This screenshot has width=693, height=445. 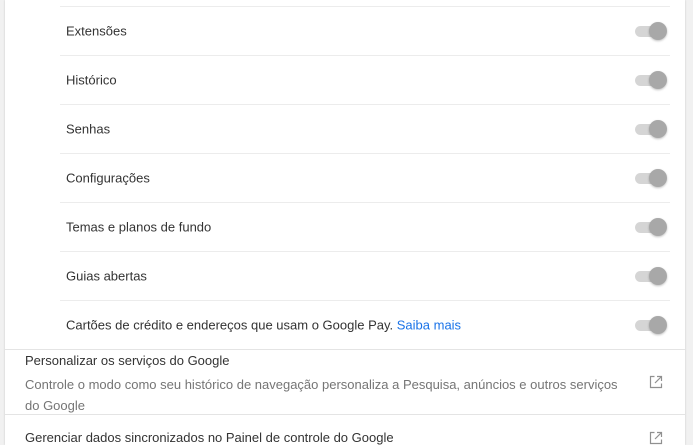 I want to click on toggle-extensions, so click(x=651, y=30).